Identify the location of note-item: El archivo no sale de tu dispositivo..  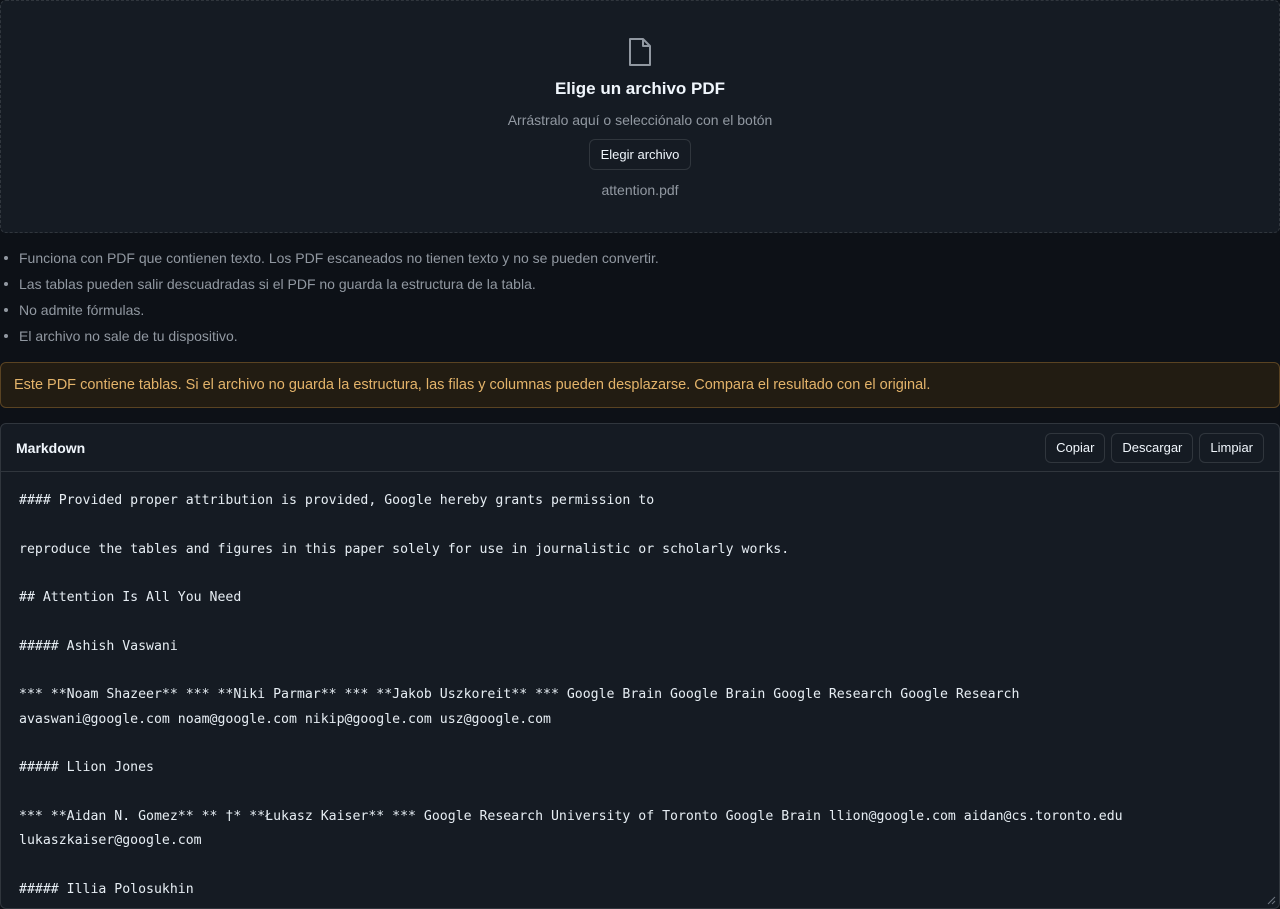
(640, 338).